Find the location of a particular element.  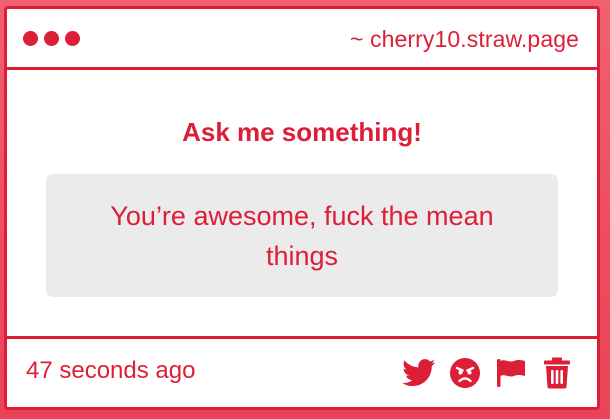

report-angry-button is located at coordinates (465, 373).